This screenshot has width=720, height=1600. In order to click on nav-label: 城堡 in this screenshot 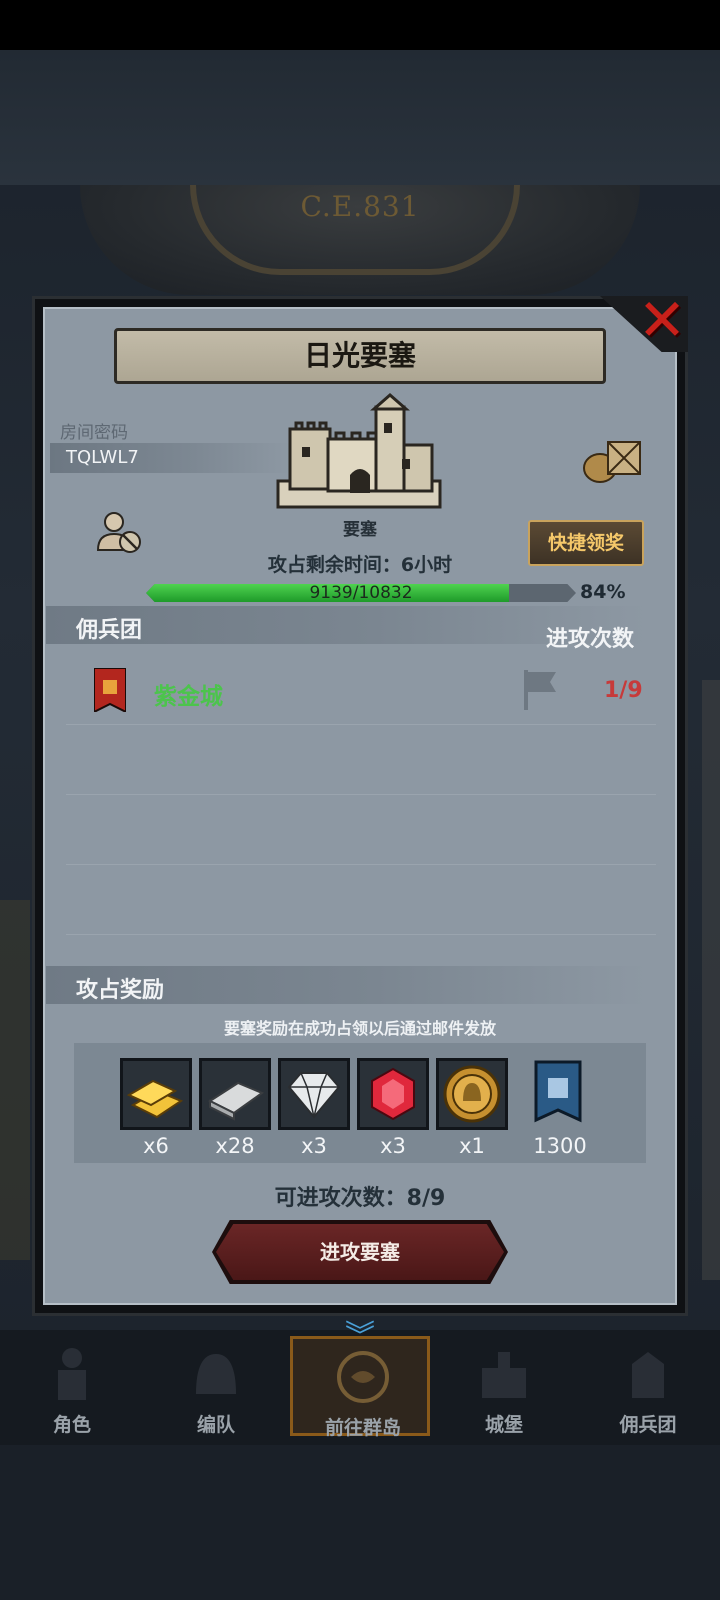, I will do `click(503, 1425)`.